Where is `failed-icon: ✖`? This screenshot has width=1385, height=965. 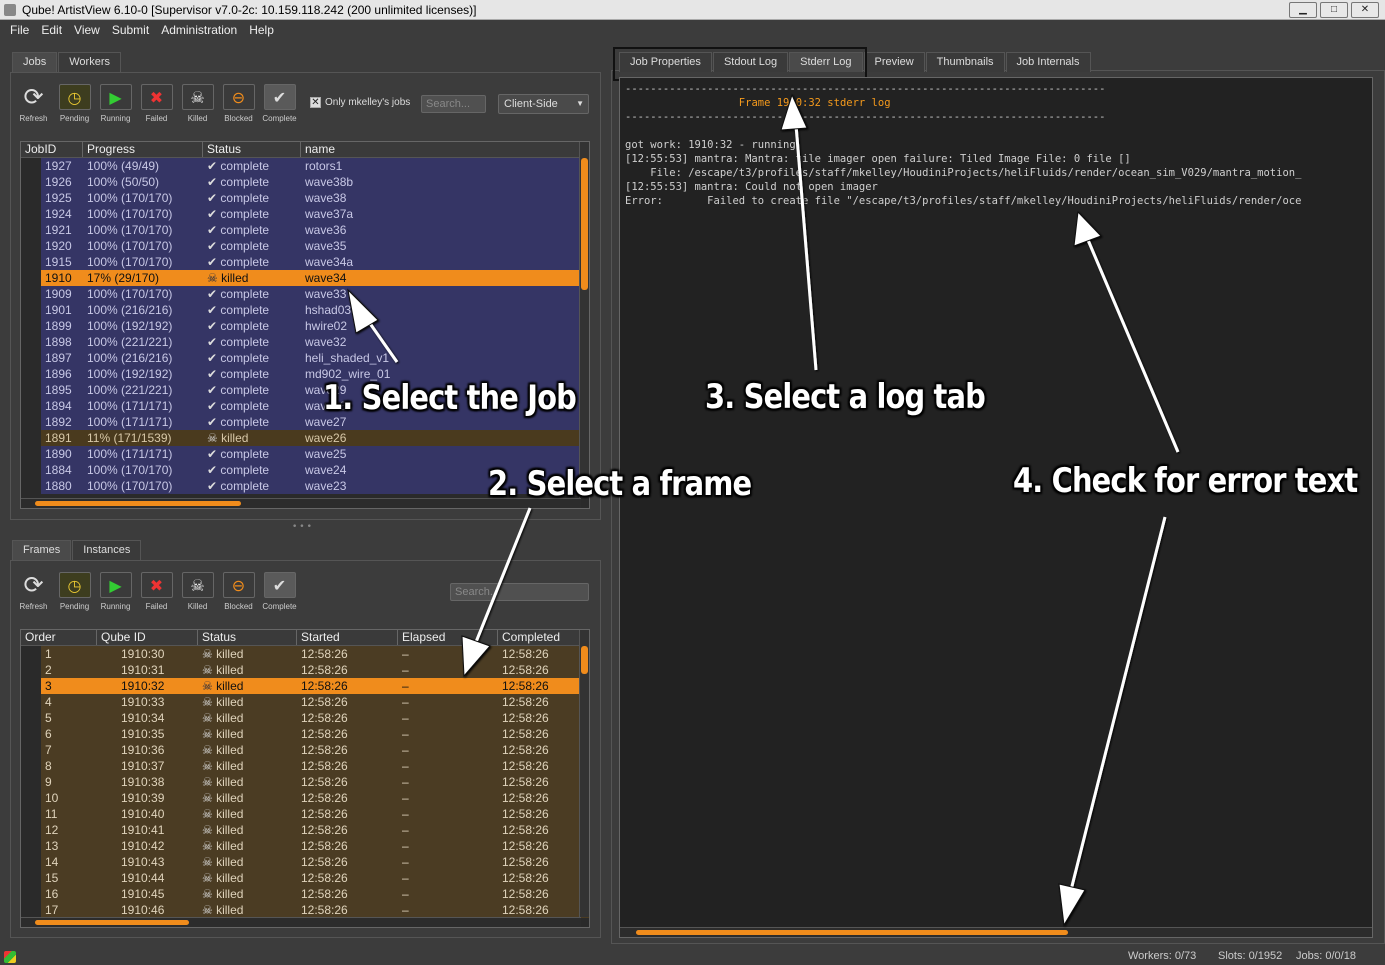
failed-icon: ✖ is located at coordinates (156, 585).